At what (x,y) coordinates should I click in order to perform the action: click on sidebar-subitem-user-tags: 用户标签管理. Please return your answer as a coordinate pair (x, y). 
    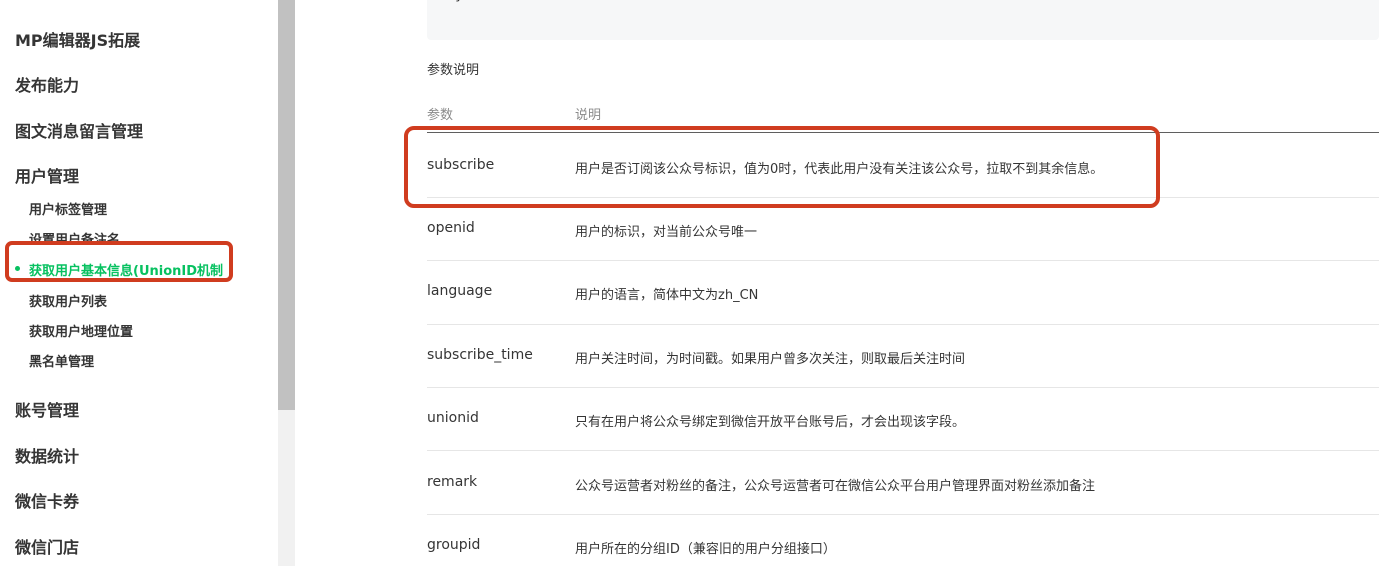
    Looking at the image, I should click on (68, 208).